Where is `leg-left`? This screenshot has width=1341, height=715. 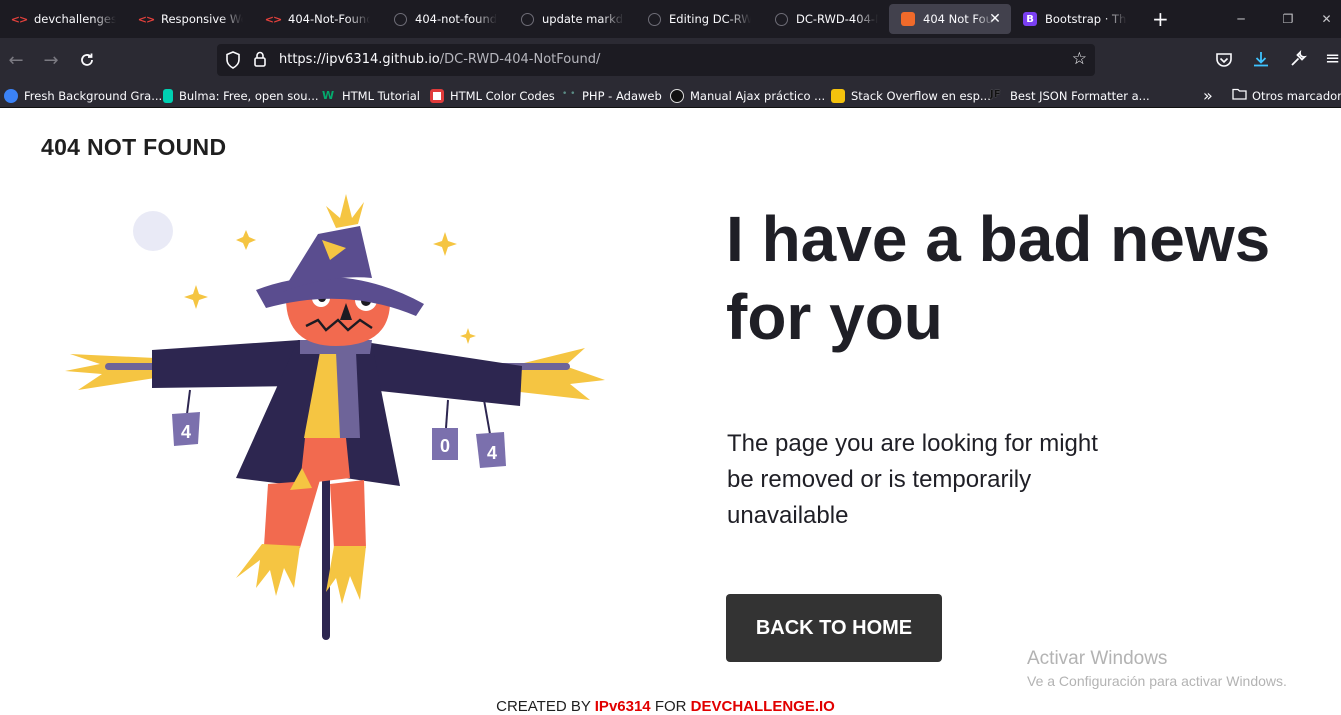 leg-left is located at coordinates (292, 514).